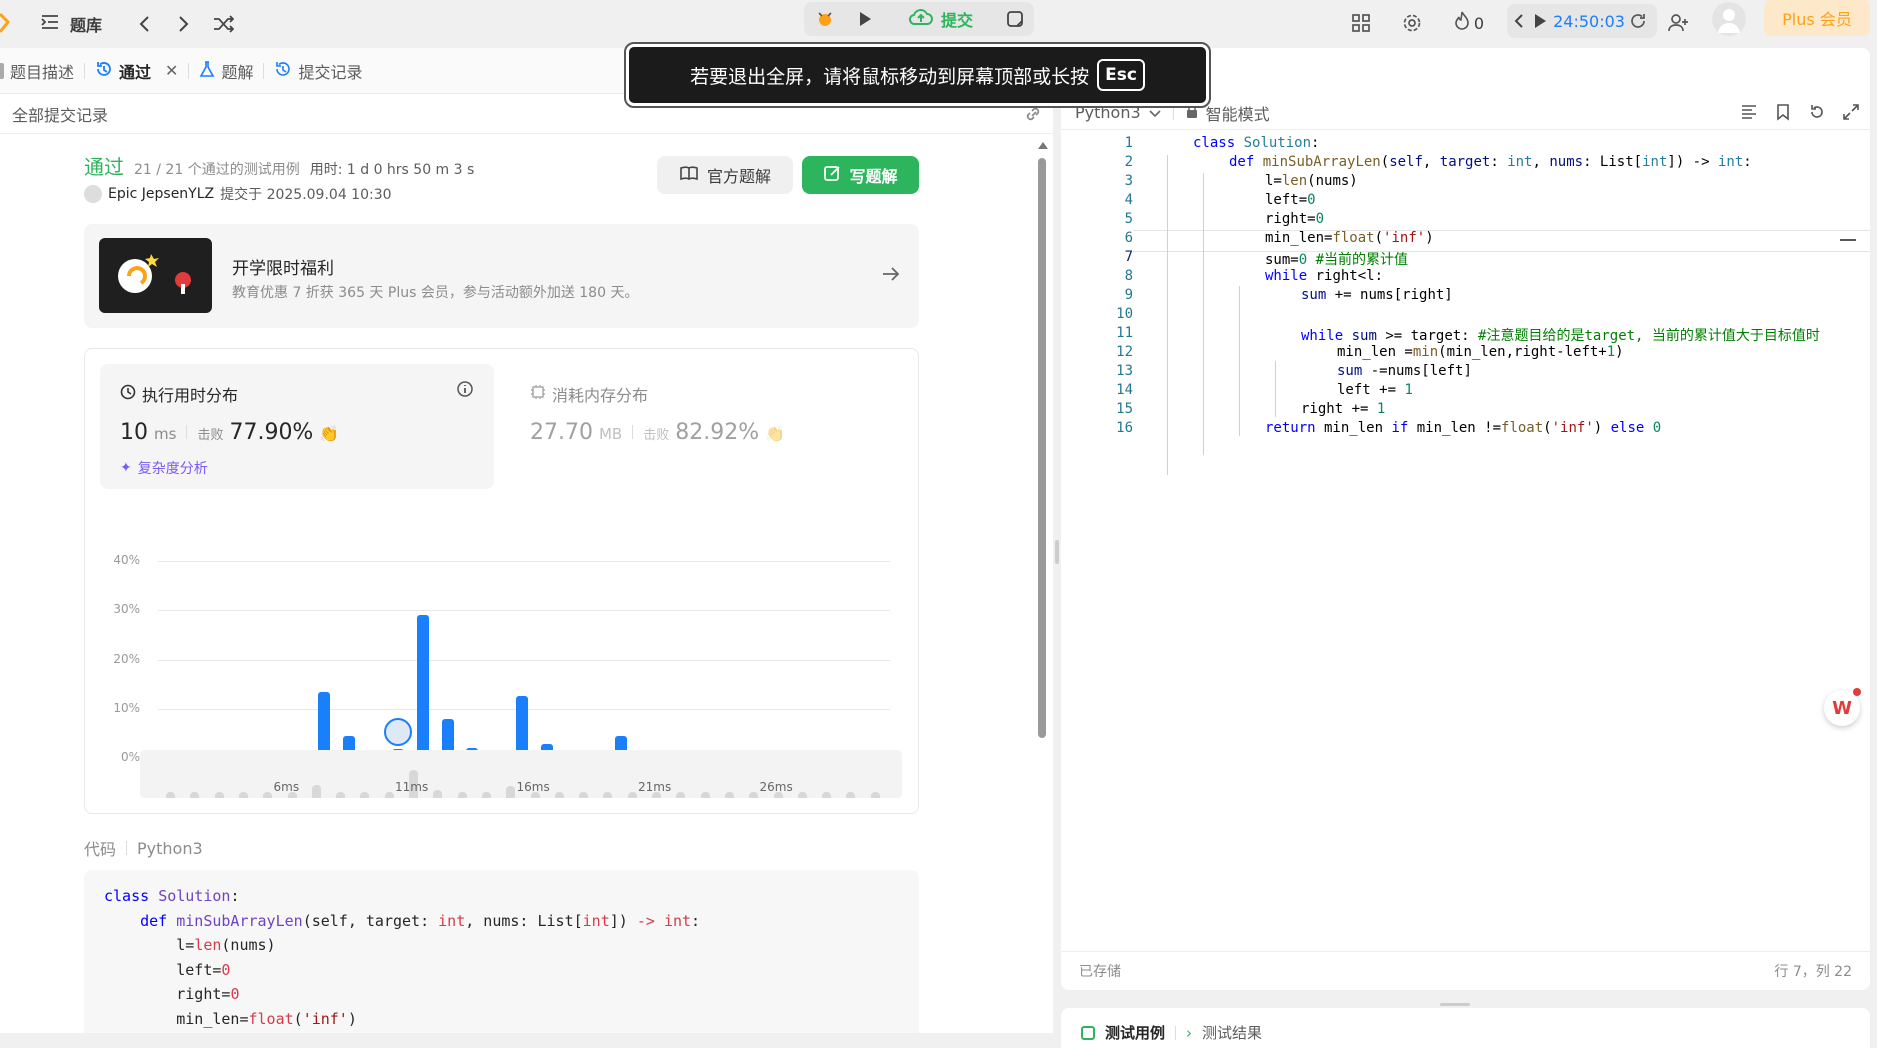 The image size is (1877, 1048). Describe the element at coordinates (521, 774) in the screenshot. I see `chart-range-slider: 6ms 11ms 16ms 21ms 26ms` at that location.